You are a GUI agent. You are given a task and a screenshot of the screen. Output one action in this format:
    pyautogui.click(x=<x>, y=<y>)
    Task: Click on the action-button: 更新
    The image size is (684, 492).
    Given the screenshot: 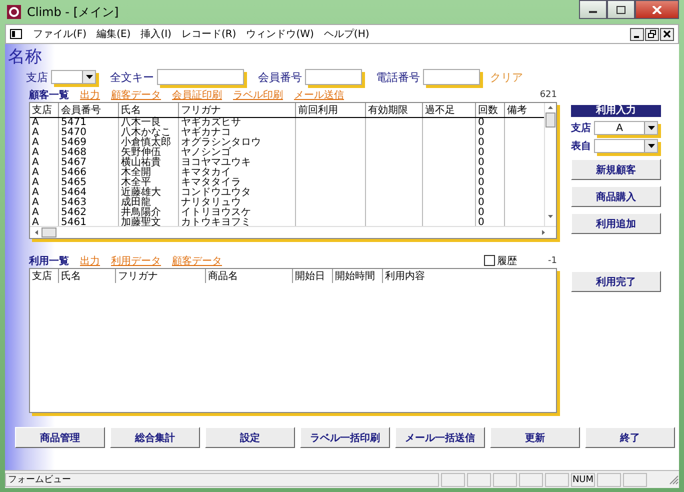 What is the action you would take?
    pyautogui.click(x=535, y=437)
    